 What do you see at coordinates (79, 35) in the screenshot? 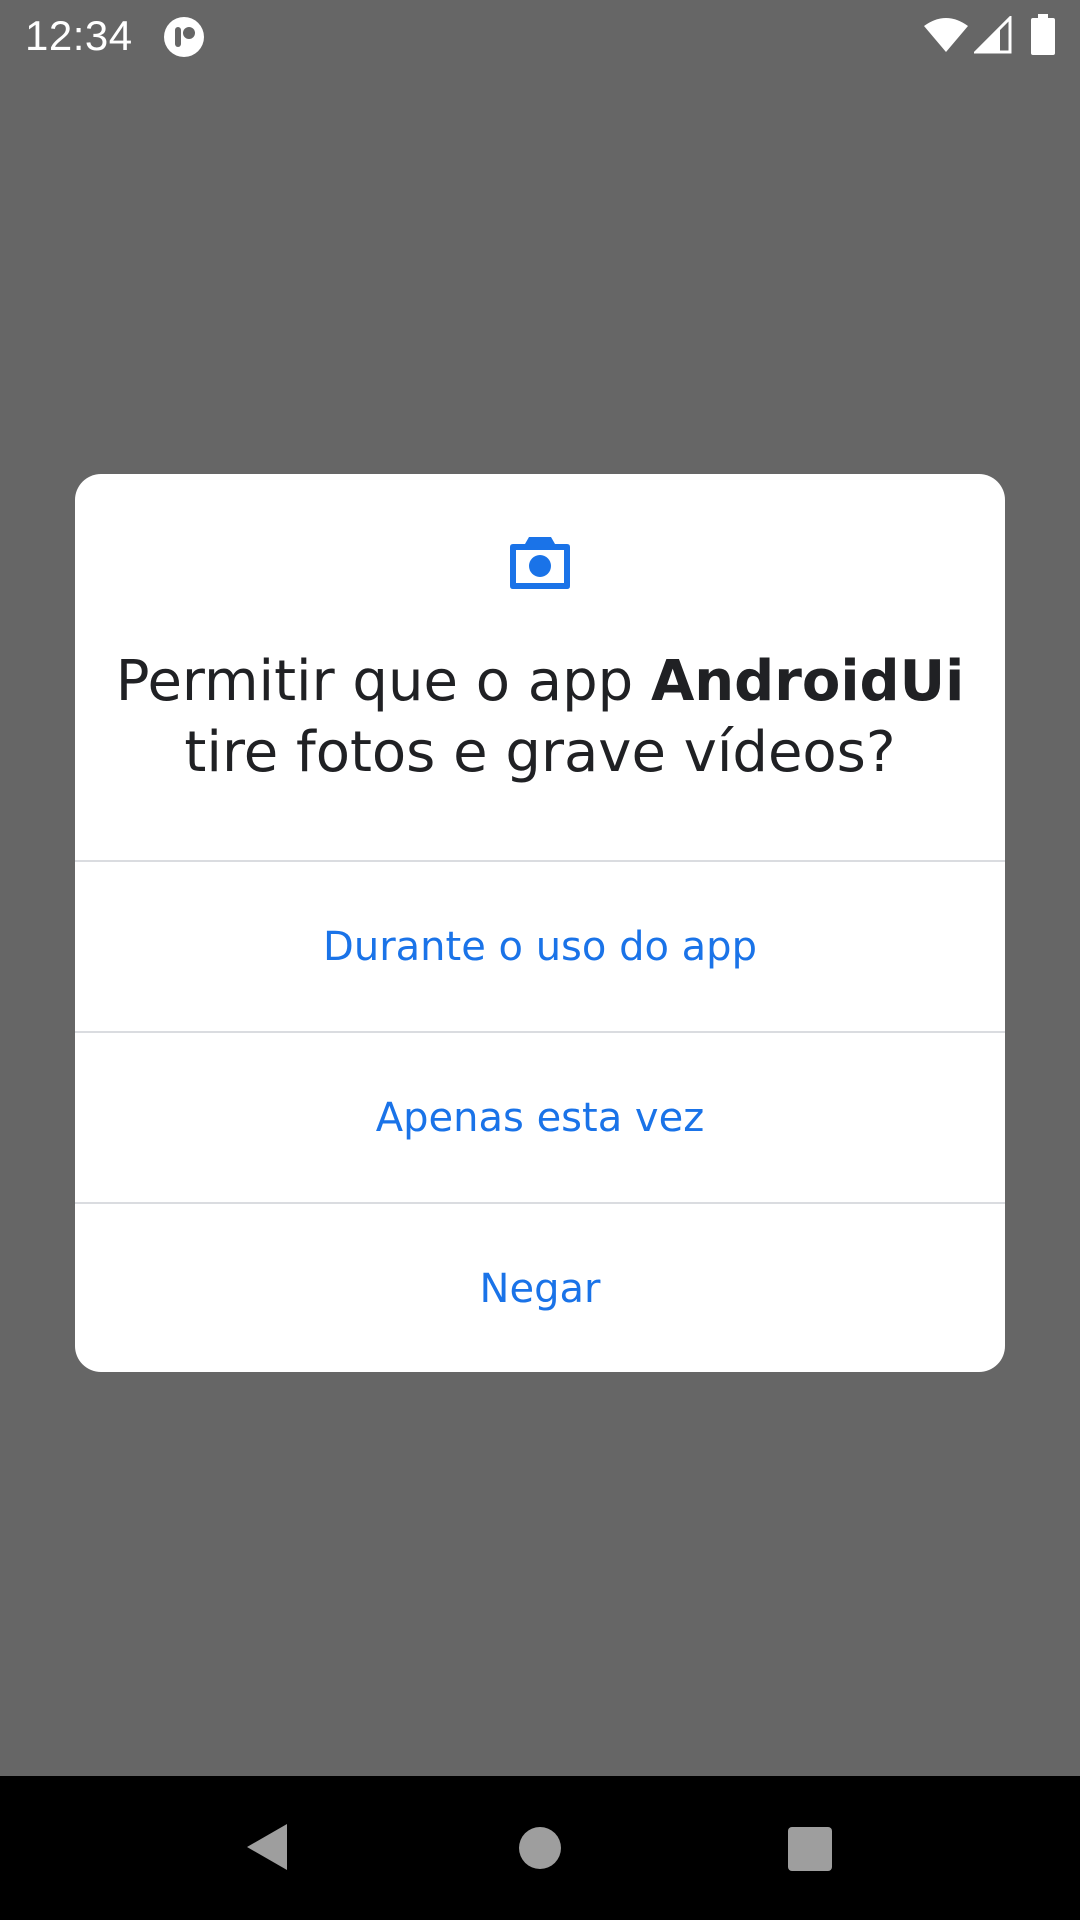
I see `status-time: 12:34` at bounding box center [79, 35].